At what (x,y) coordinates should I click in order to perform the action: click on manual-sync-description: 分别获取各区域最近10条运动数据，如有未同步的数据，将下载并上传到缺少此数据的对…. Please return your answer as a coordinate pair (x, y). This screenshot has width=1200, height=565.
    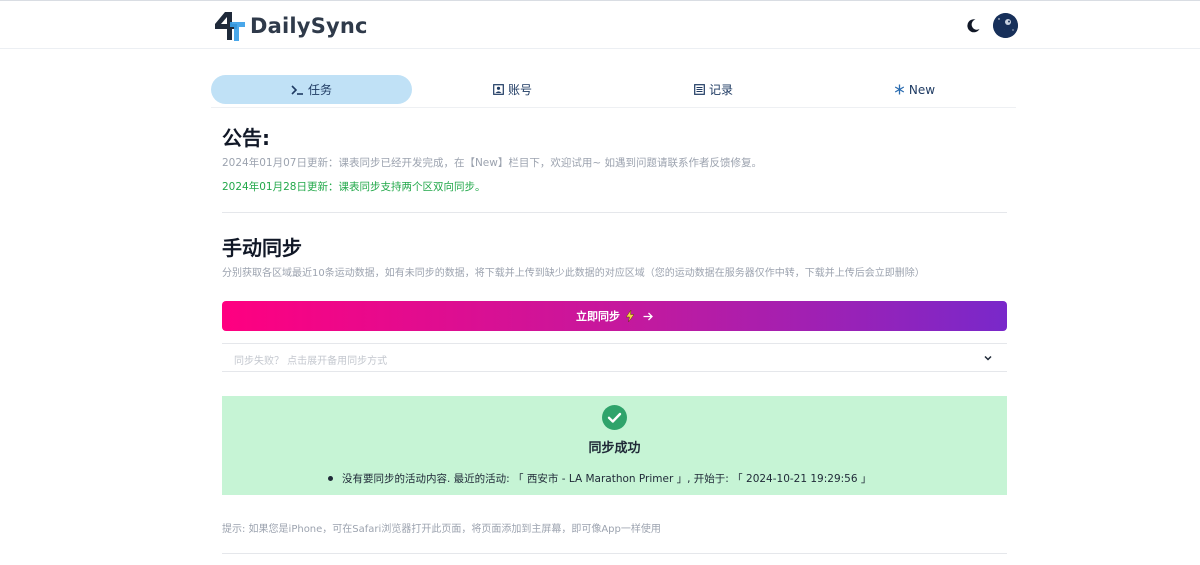
    Looking at the image, I should click on (573, 273).